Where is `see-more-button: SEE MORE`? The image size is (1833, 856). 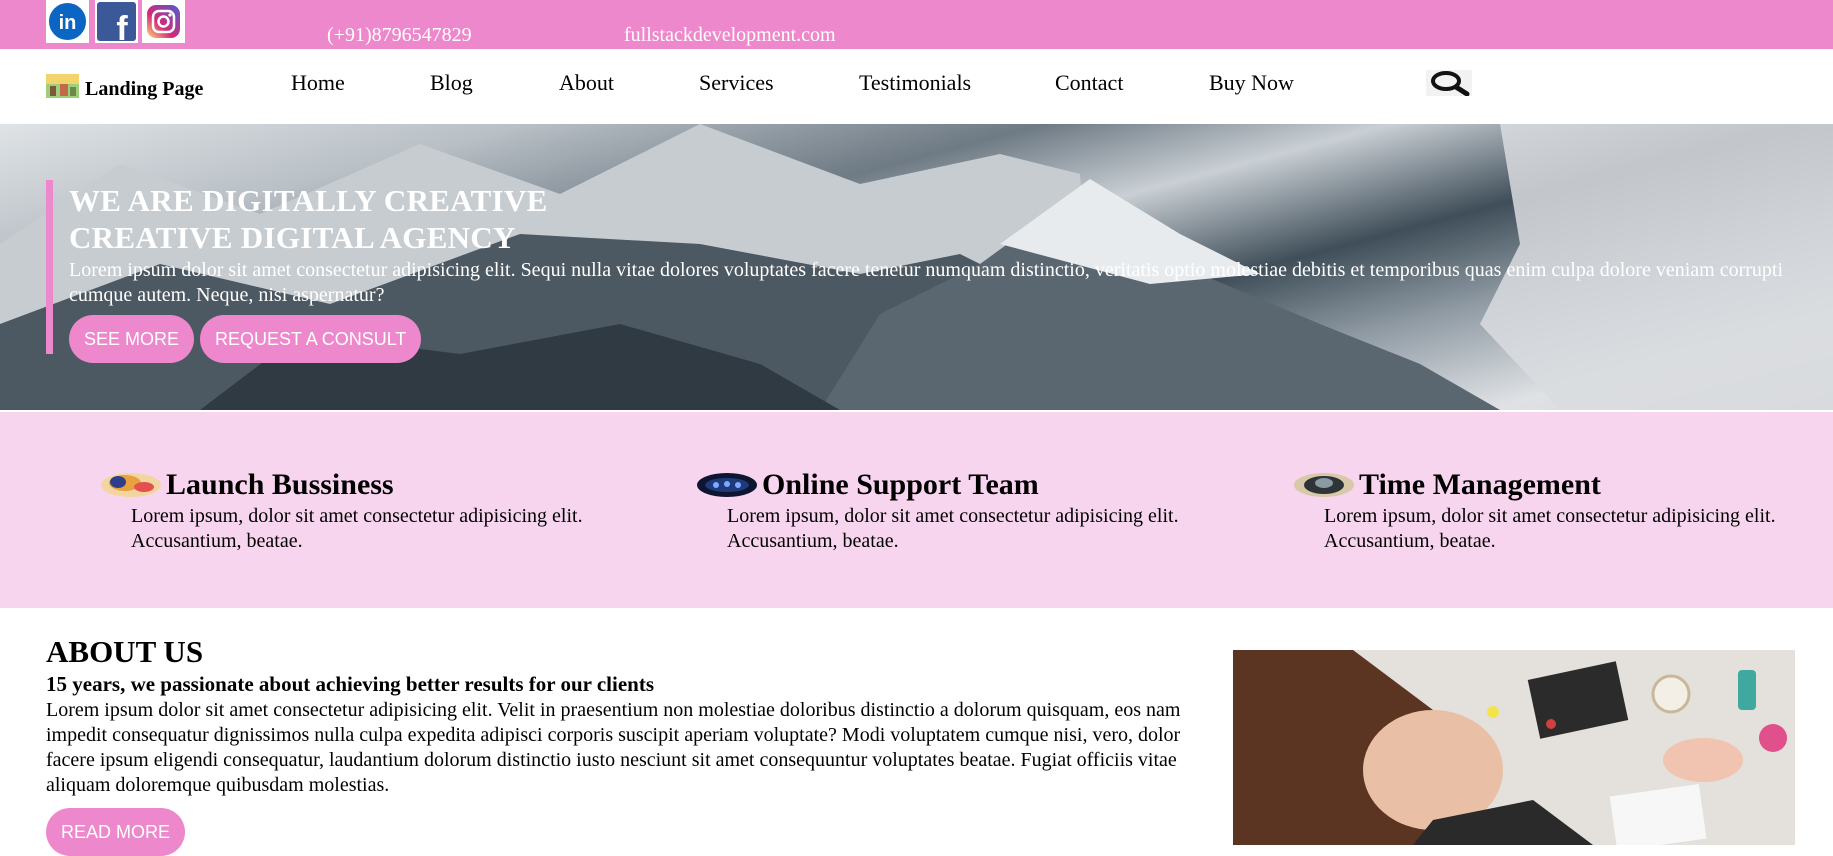 see-more-button: SEE MORE is located at coordinates (132, 339).